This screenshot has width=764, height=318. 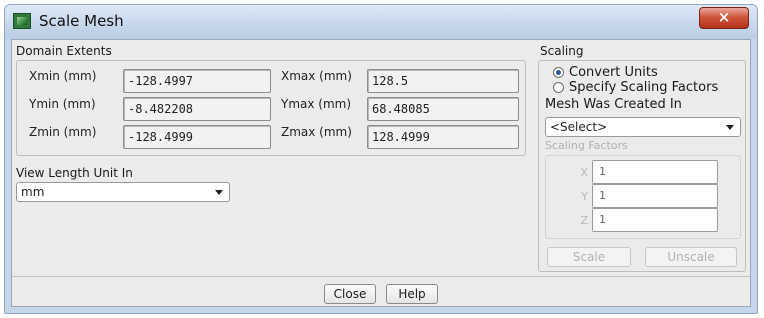 I want to click on ymin-field: -8.482208, so click(x=197, y=109).